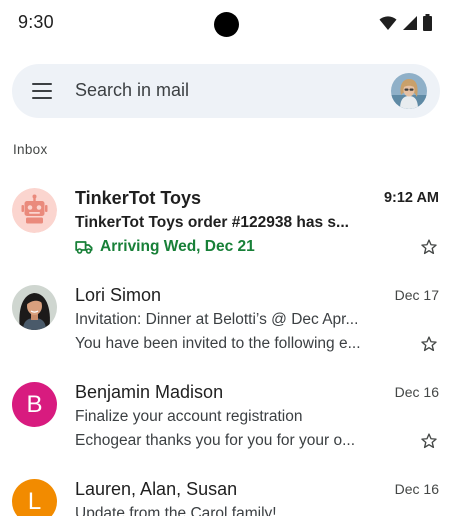  Describe the element at coordinates (132, 90) in the screenshot. I see `search-input: Search in mail` at that location.